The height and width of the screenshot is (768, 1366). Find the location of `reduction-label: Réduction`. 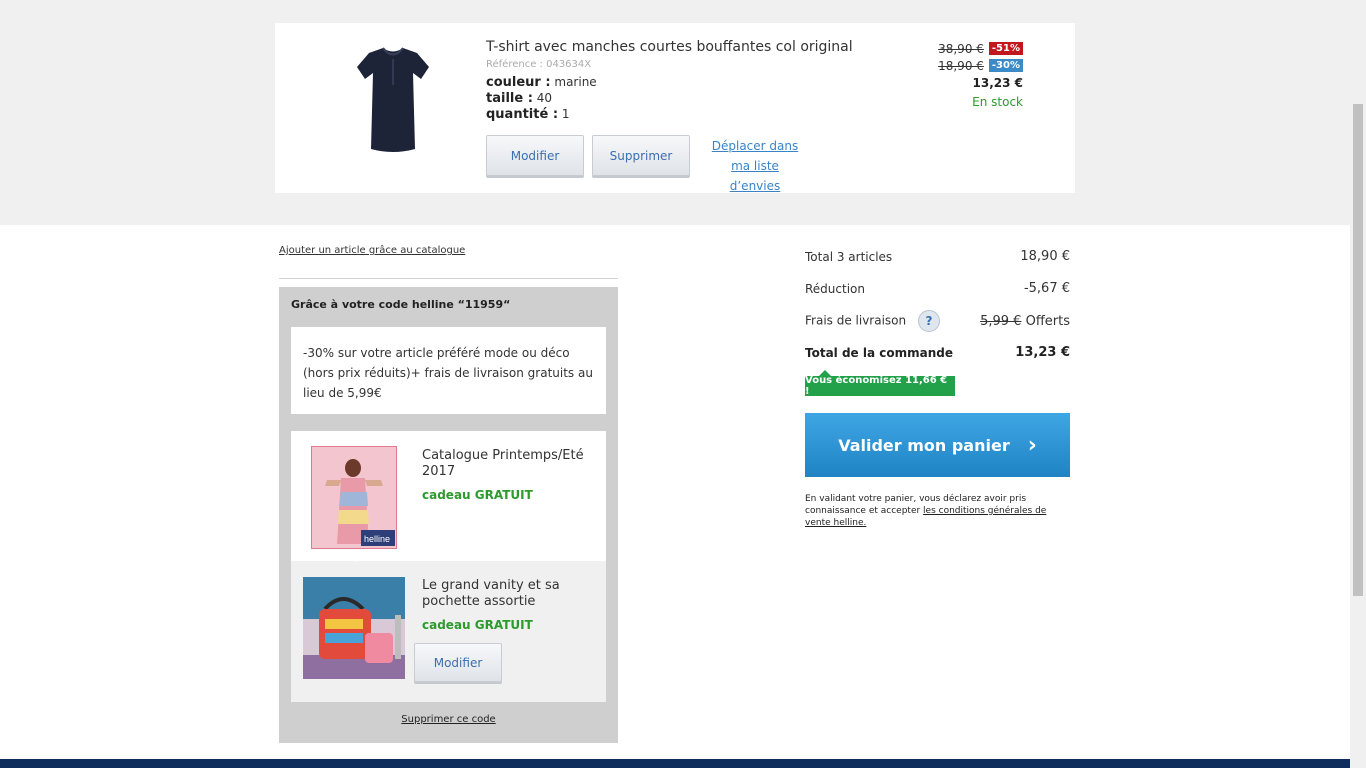

reduction-label: Réduction is located at coordinates (835, 288).